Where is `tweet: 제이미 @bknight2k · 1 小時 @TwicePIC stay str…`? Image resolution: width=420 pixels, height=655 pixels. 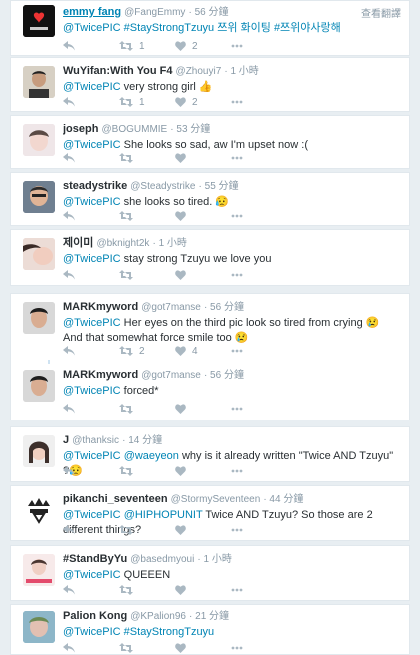
tweet: 제이미 @bknight2k · 1 小時 @TwicePIC stay str… is located at coordinates (210, 257).